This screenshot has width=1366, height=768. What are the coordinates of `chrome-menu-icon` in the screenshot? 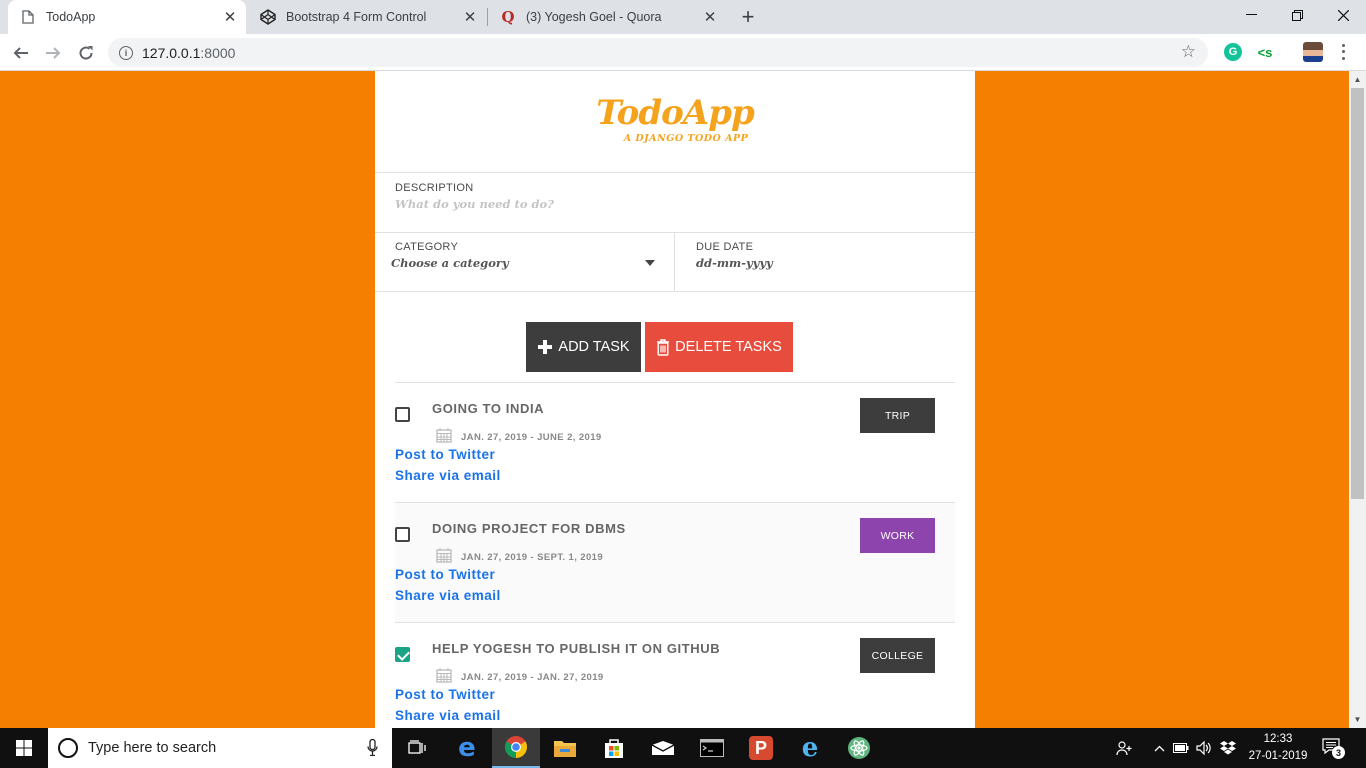 It's located at (1343, 52).